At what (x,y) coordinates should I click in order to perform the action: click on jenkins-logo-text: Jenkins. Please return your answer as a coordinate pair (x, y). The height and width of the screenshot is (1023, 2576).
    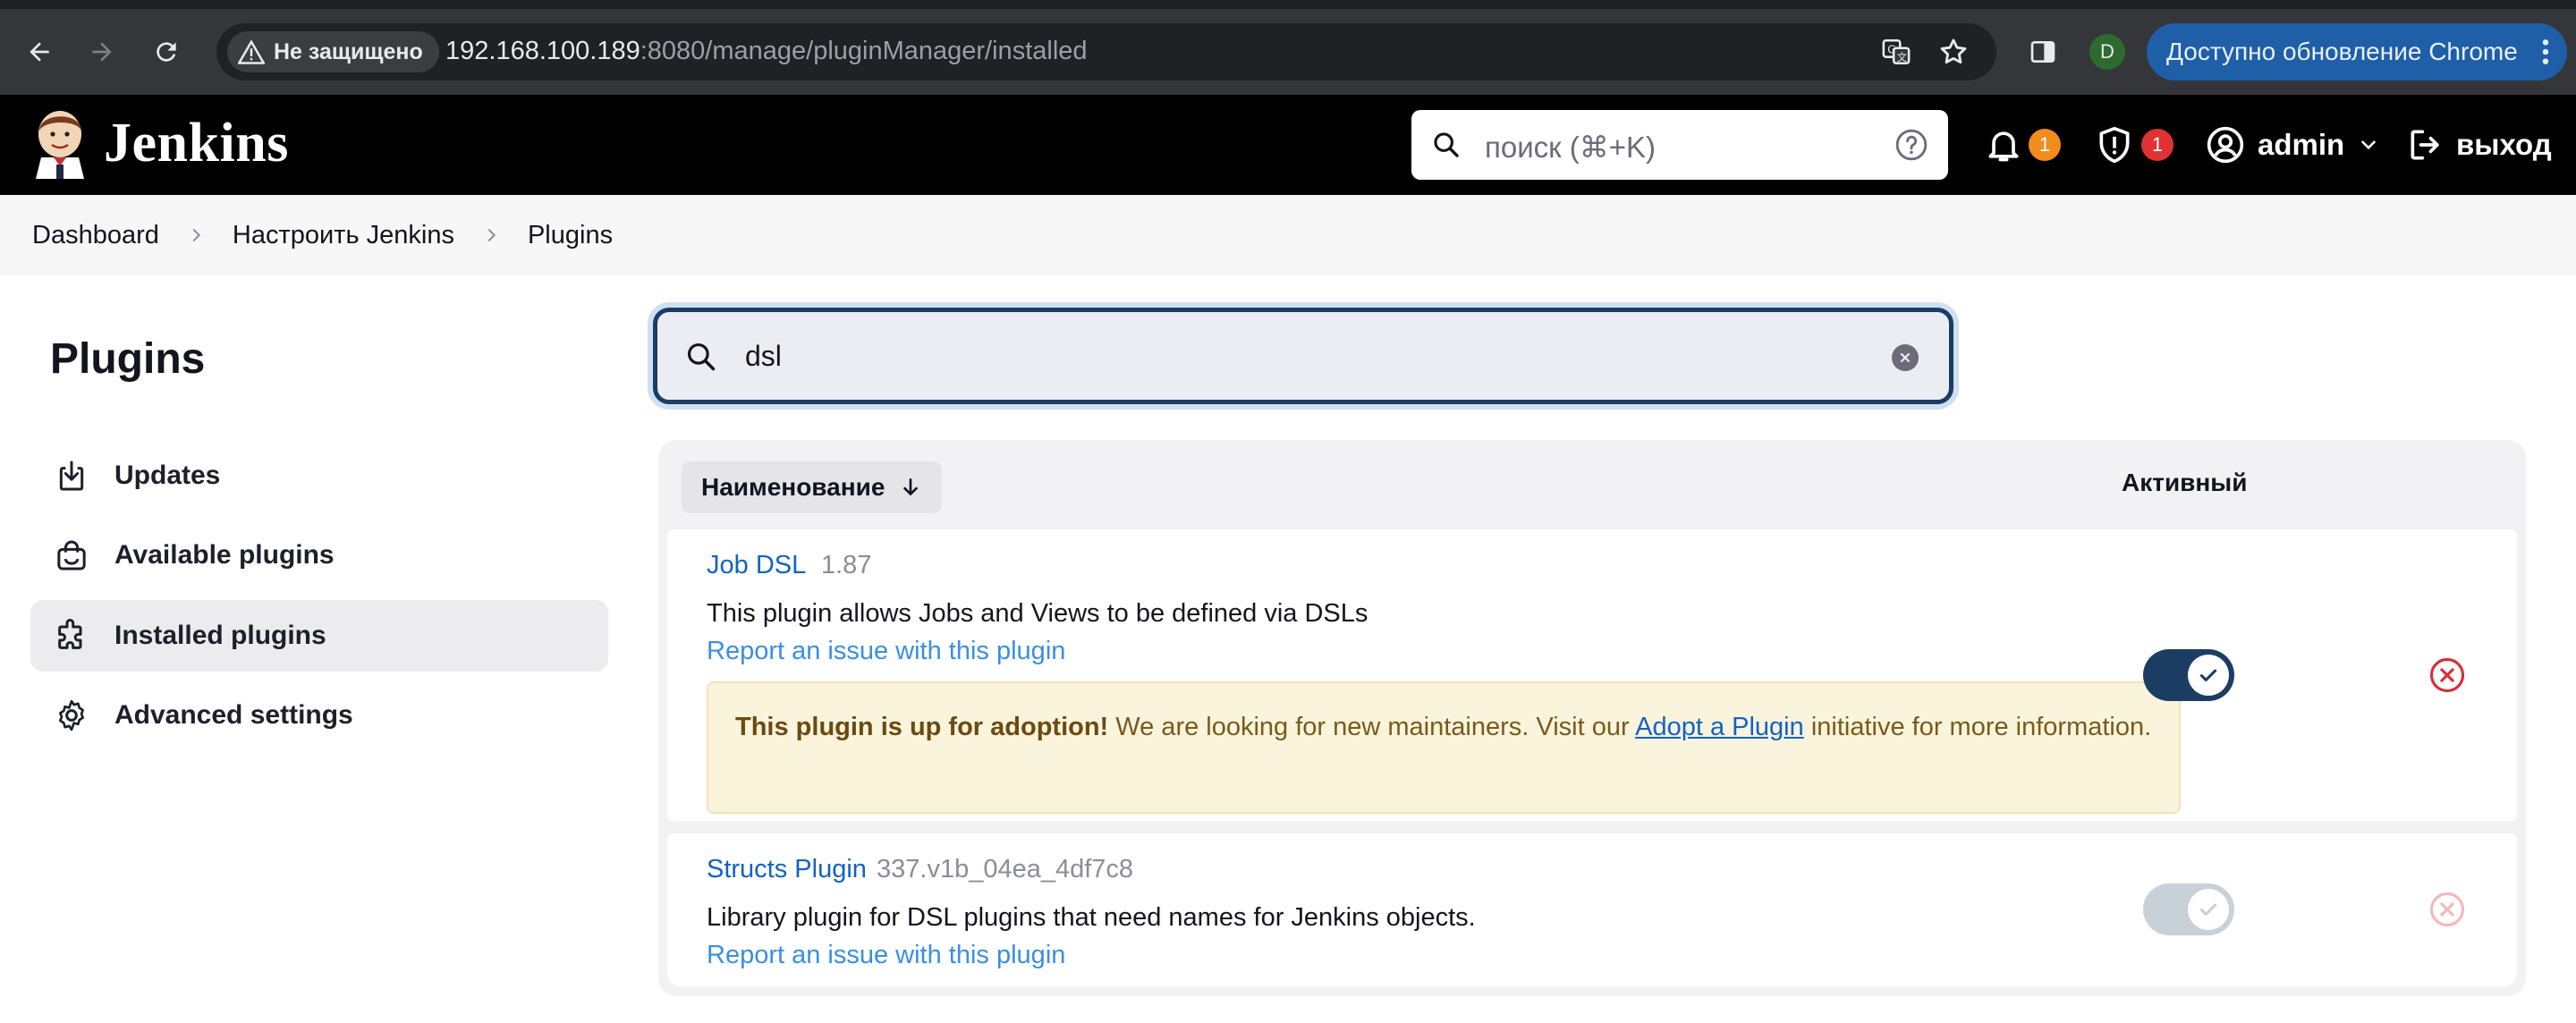
    Looking at the image, I should click on (196, 142).